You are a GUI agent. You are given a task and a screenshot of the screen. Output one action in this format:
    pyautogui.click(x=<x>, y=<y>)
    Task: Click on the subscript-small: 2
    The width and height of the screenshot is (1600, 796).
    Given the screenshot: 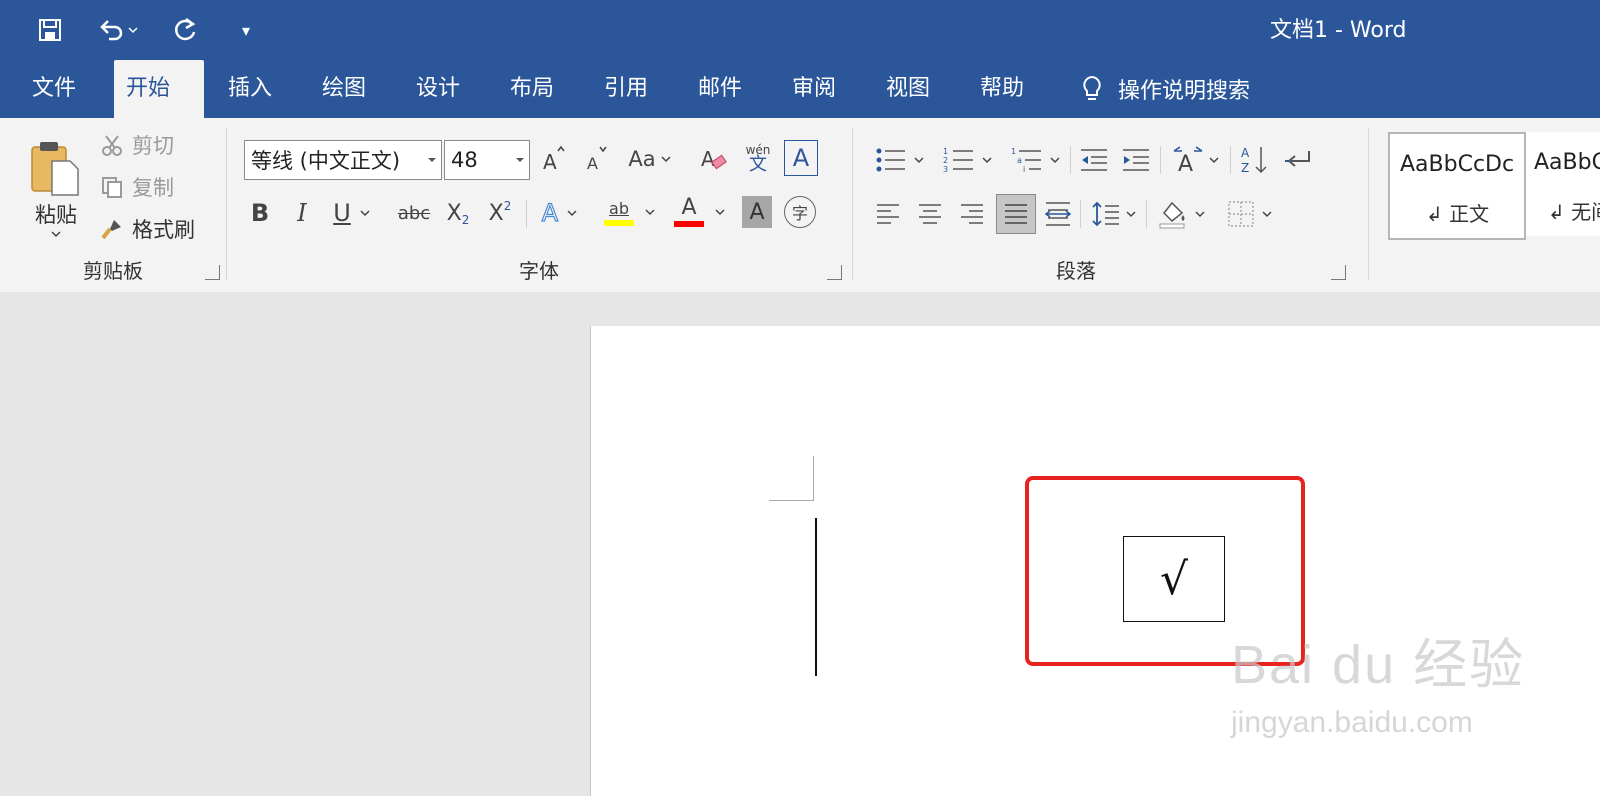 What is the action you would take?
    pyautogui.click(x=465, y=220)
    